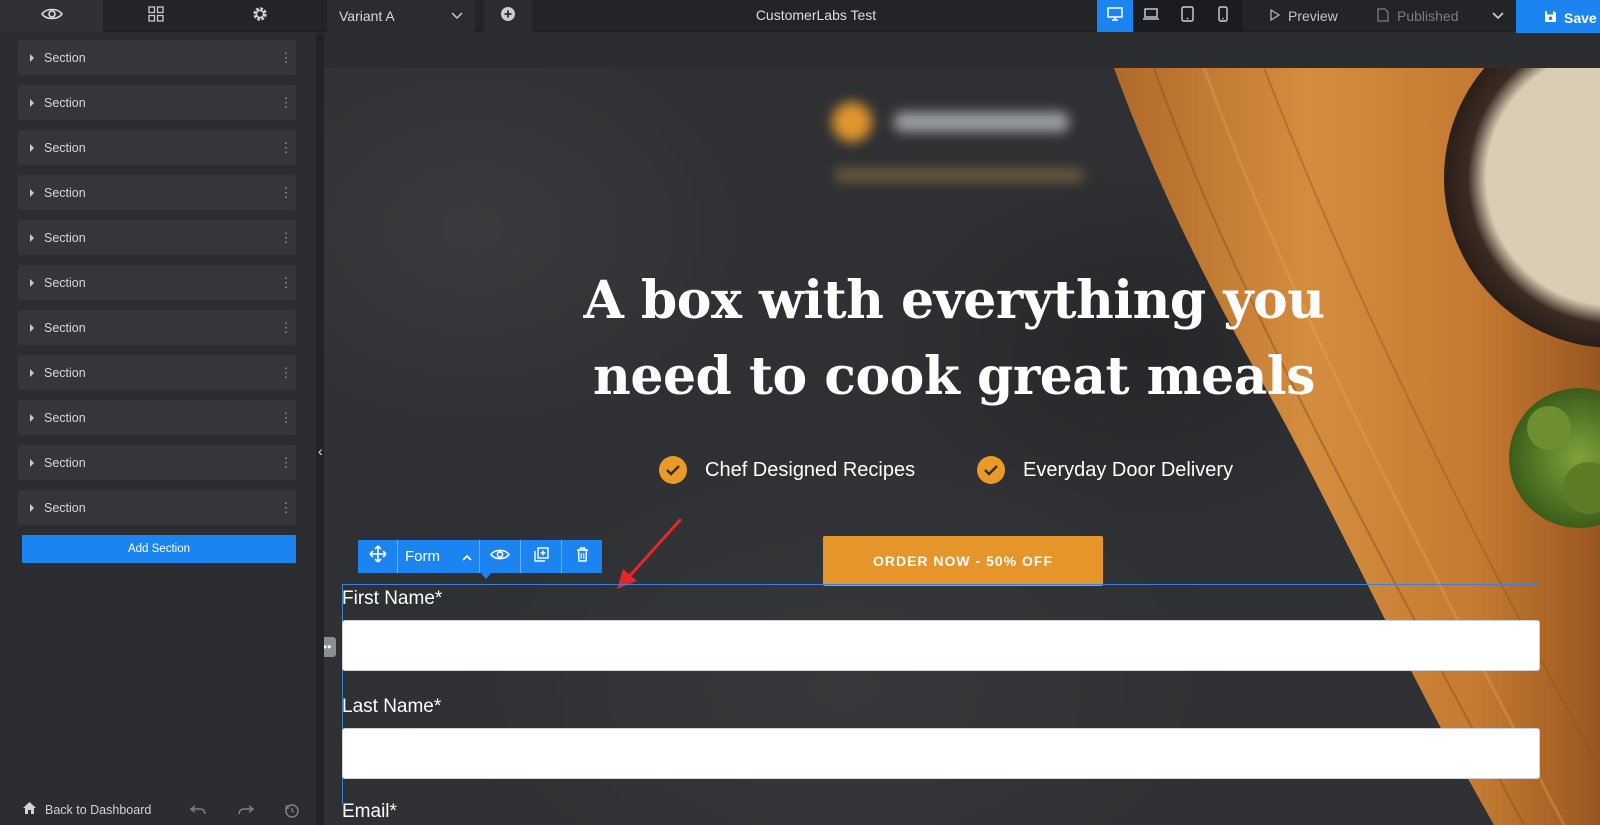 Image resolution: width=1600 pixels, height=825 pixels. What do you see at coordinates (1115, 16) in the screenshot?
I see `device-desktop-button` at bounding box center [1115, 16].